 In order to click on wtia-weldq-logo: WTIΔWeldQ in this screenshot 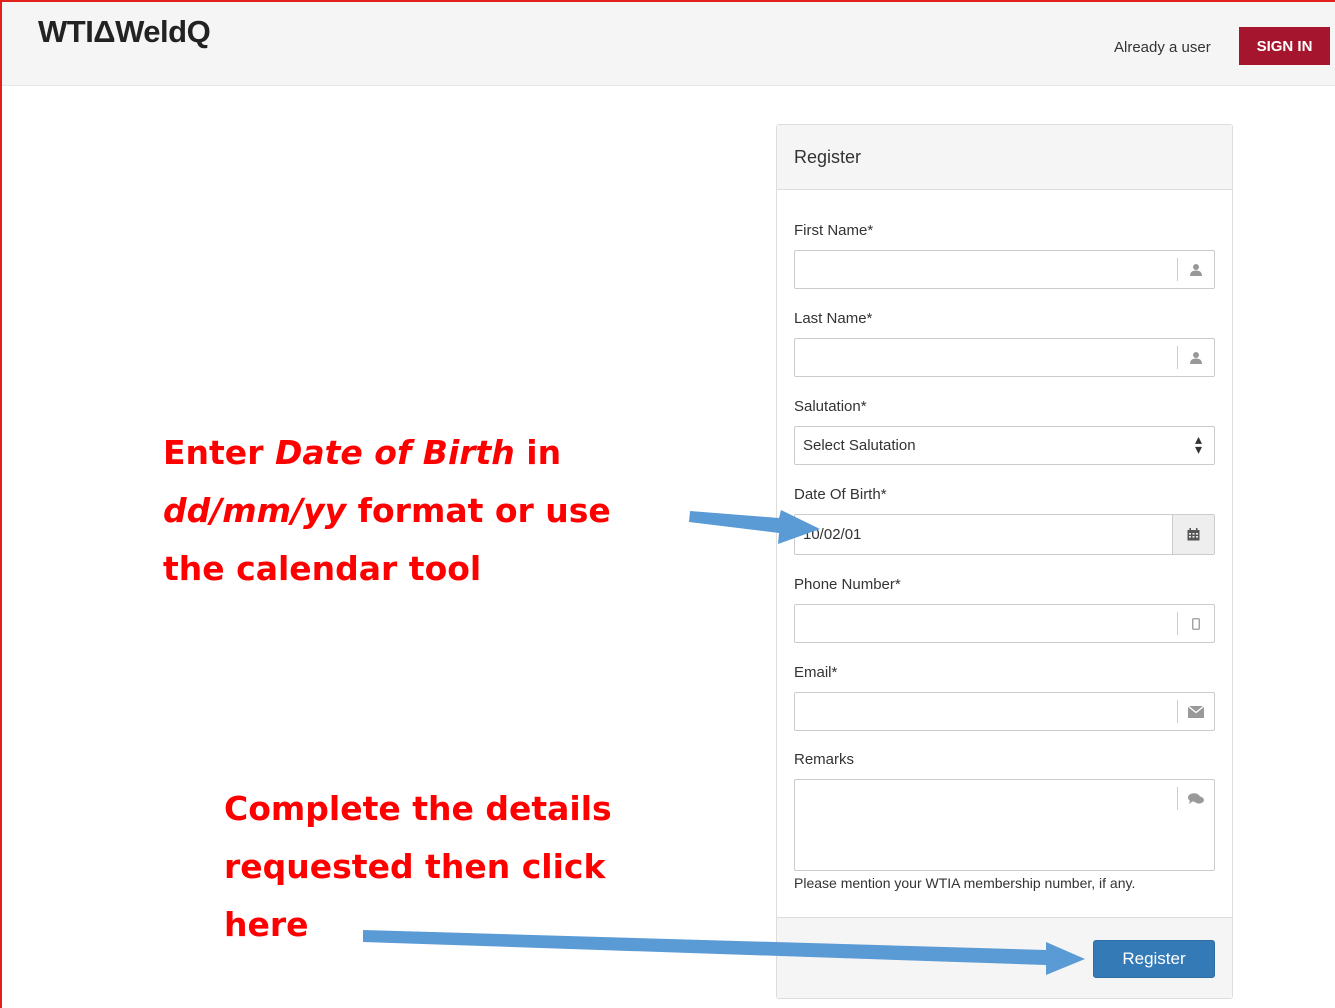, I will do `click(124, 32)`.